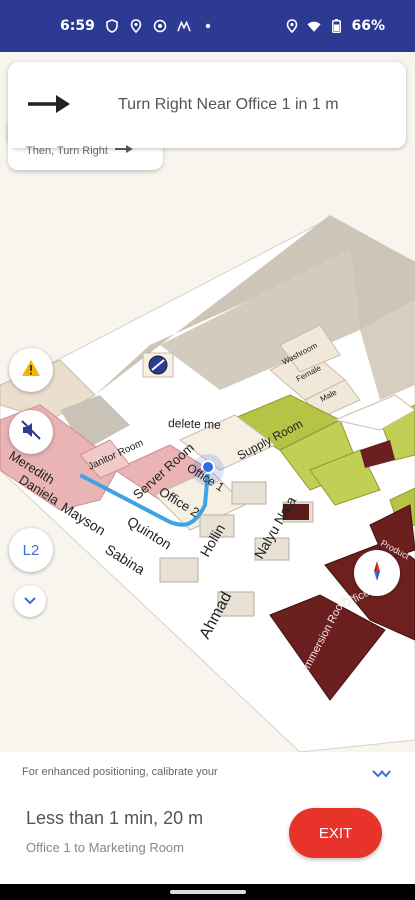  I want to click on volume-off-icon, so click(31, 432).